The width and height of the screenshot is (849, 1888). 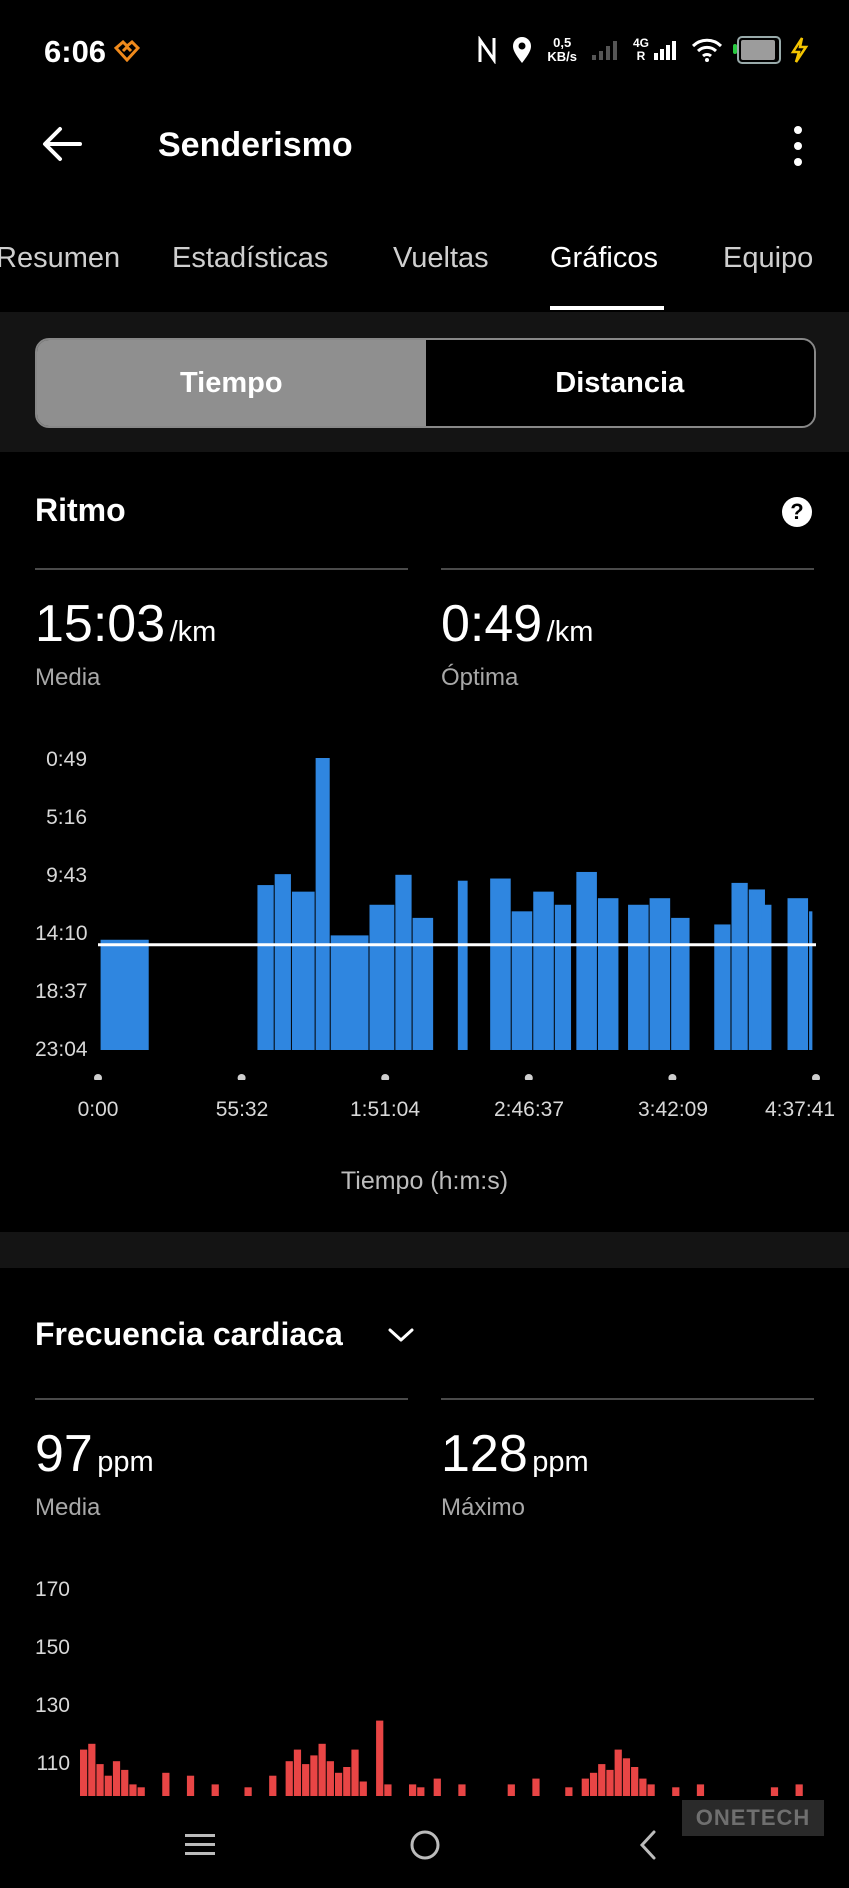 I want to click on page-title: Senderismo, so click(x=255, y=145).